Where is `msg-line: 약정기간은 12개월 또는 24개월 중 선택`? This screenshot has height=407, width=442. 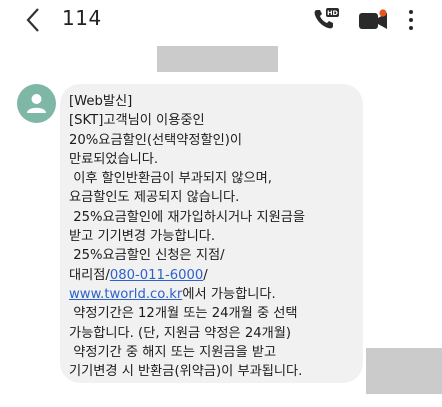 msg-line: 약정기간은 12개월 또는 24개월 중 선택 is located at coordinates (183, 314).